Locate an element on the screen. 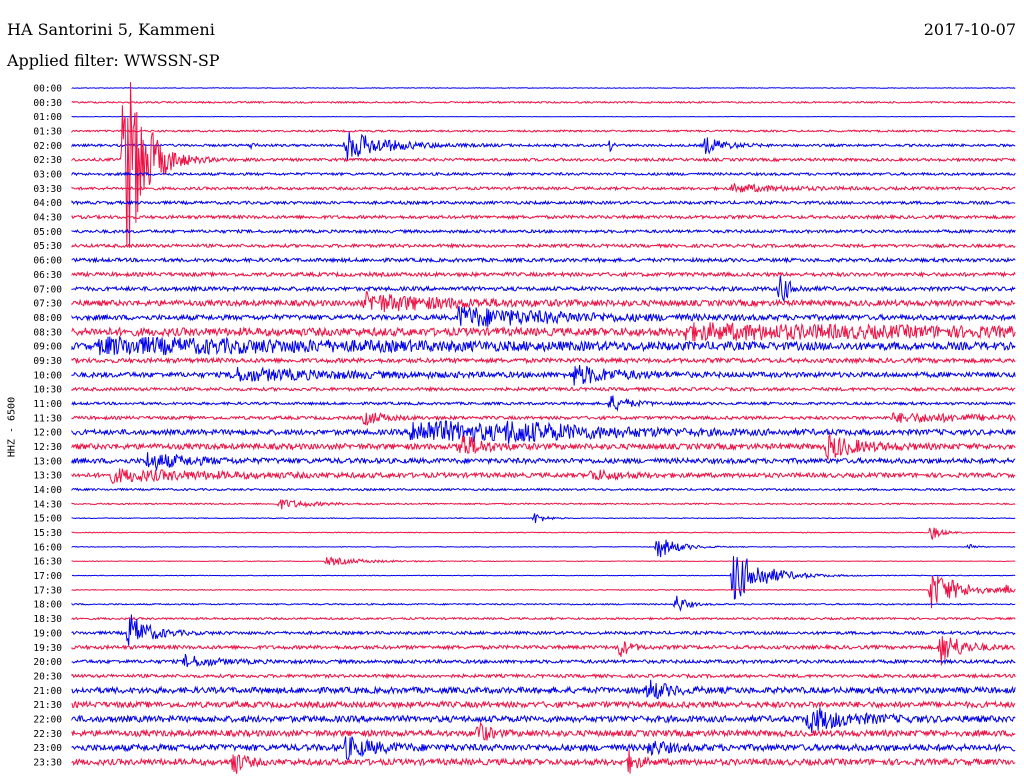 This screenshot has height=780, width=1024. row-time-label: 02:30 is located at coordinates (47, 160).